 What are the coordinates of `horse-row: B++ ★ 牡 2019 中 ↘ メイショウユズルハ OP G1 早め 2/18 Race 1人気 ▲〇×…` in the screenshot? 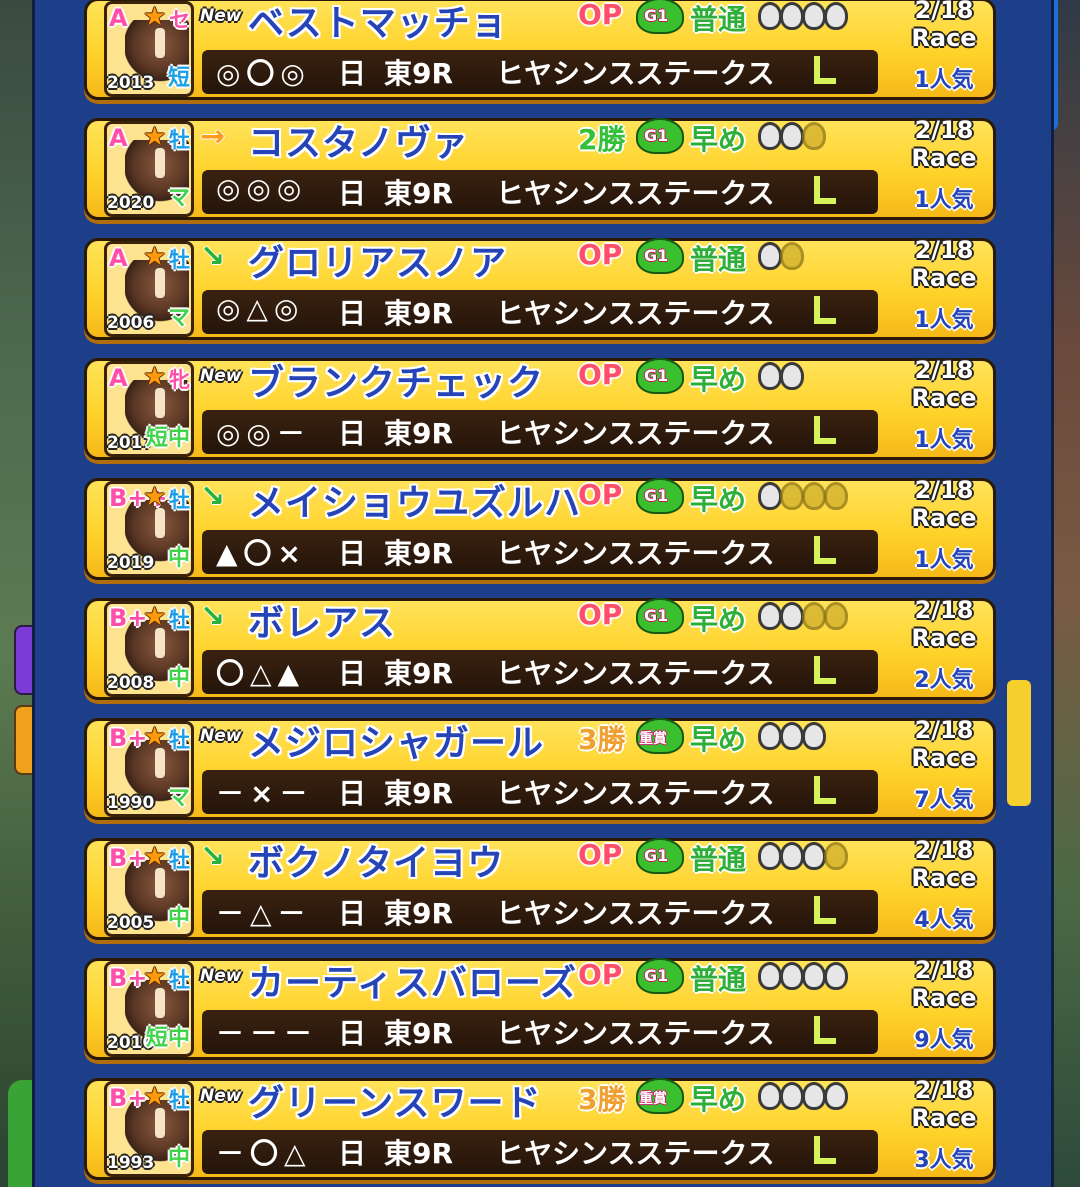 It's located at (540, 530).